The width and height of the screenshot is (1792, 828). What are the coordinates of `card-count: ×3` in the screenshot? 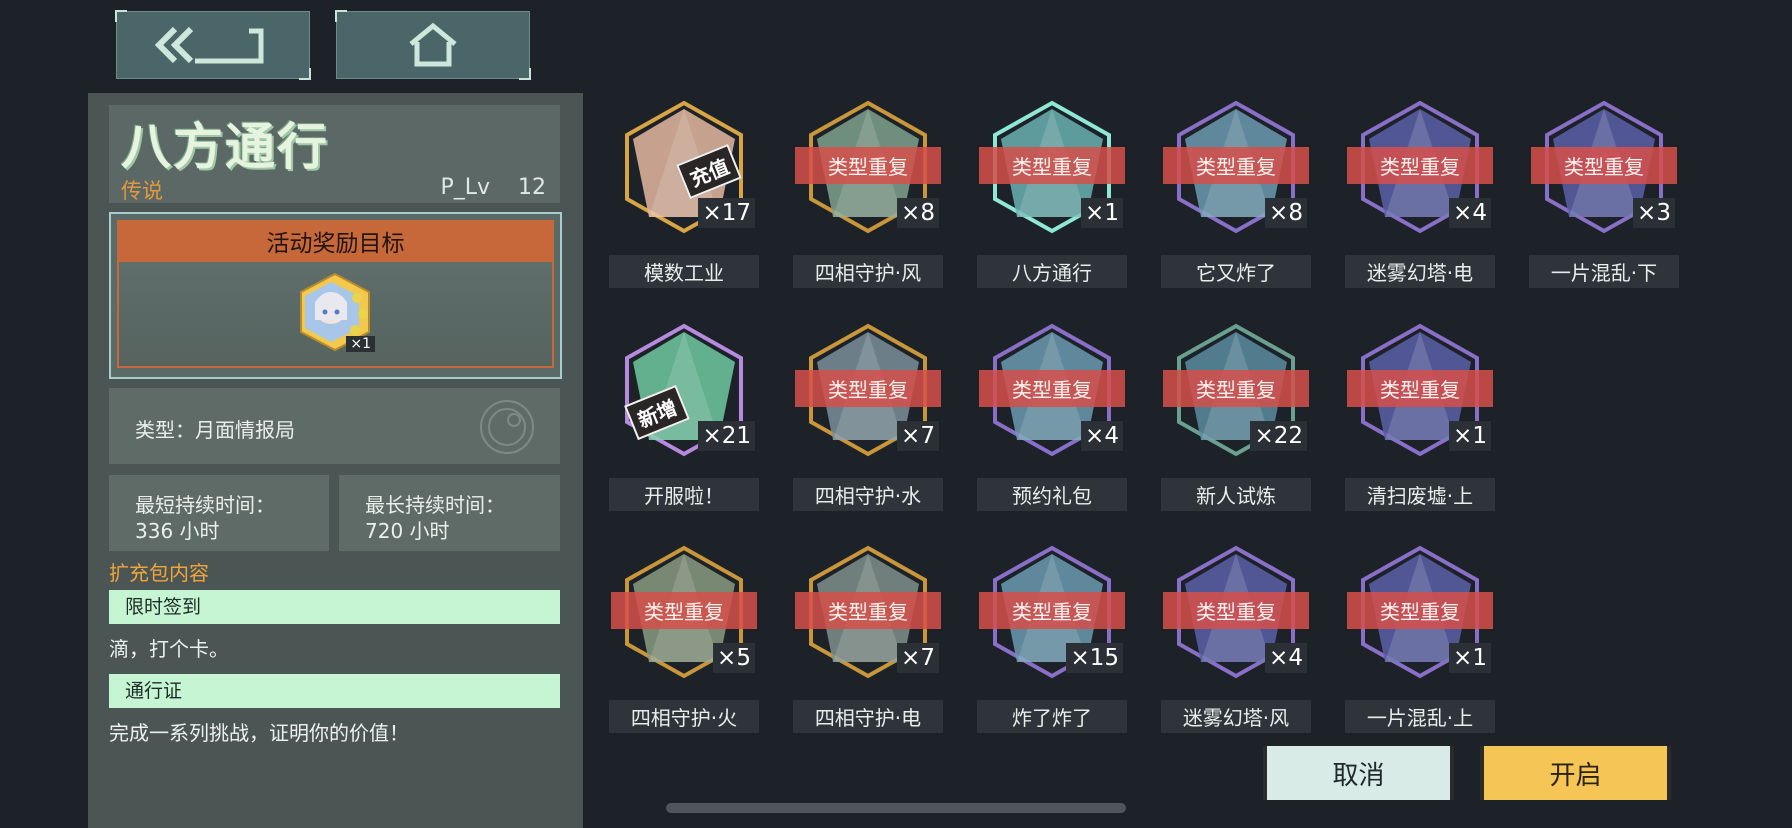 It's located at (1654, 213).